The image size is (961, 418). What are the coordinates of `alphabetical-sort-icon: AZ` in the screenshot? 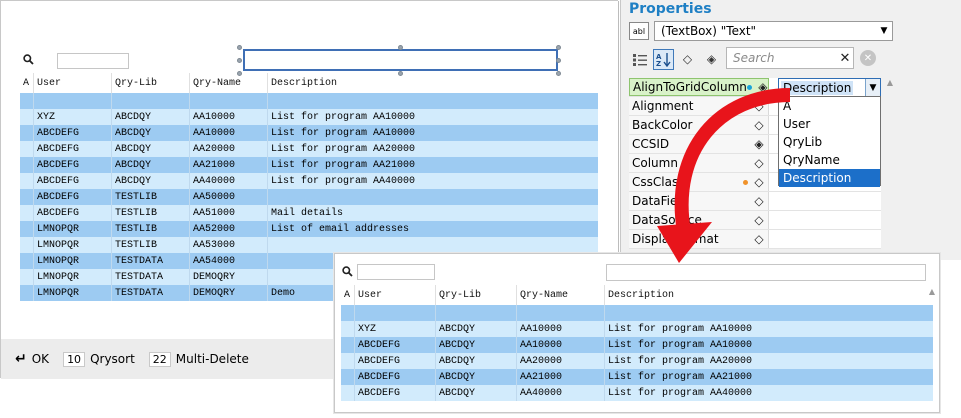 It's located at (663, 59).